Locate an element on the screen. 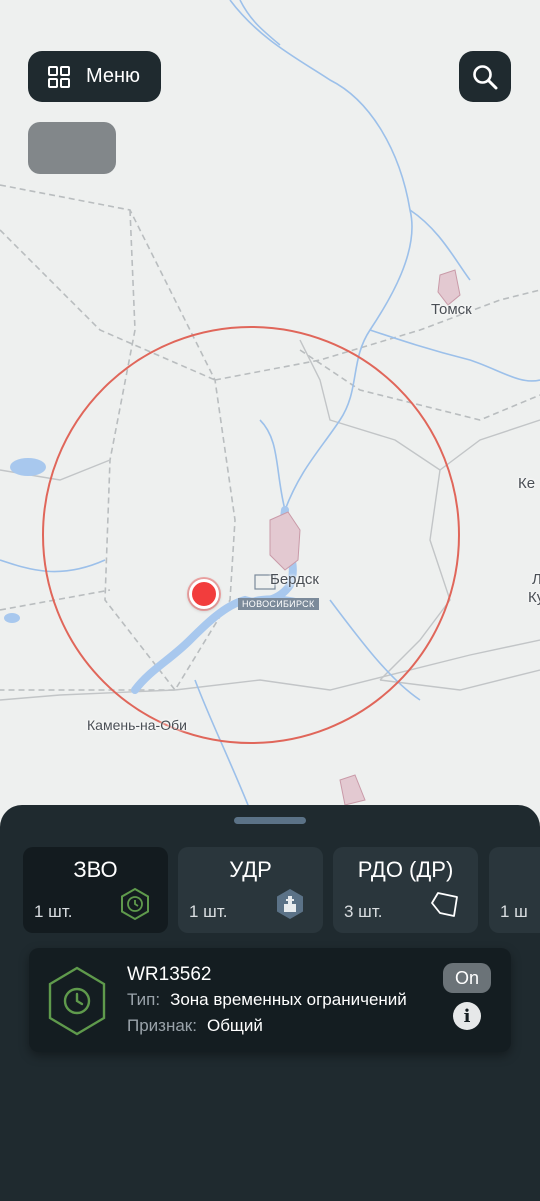 This screenshot has height=1201, width=540. menu-button: Меню is located at coordinates (94, 76).